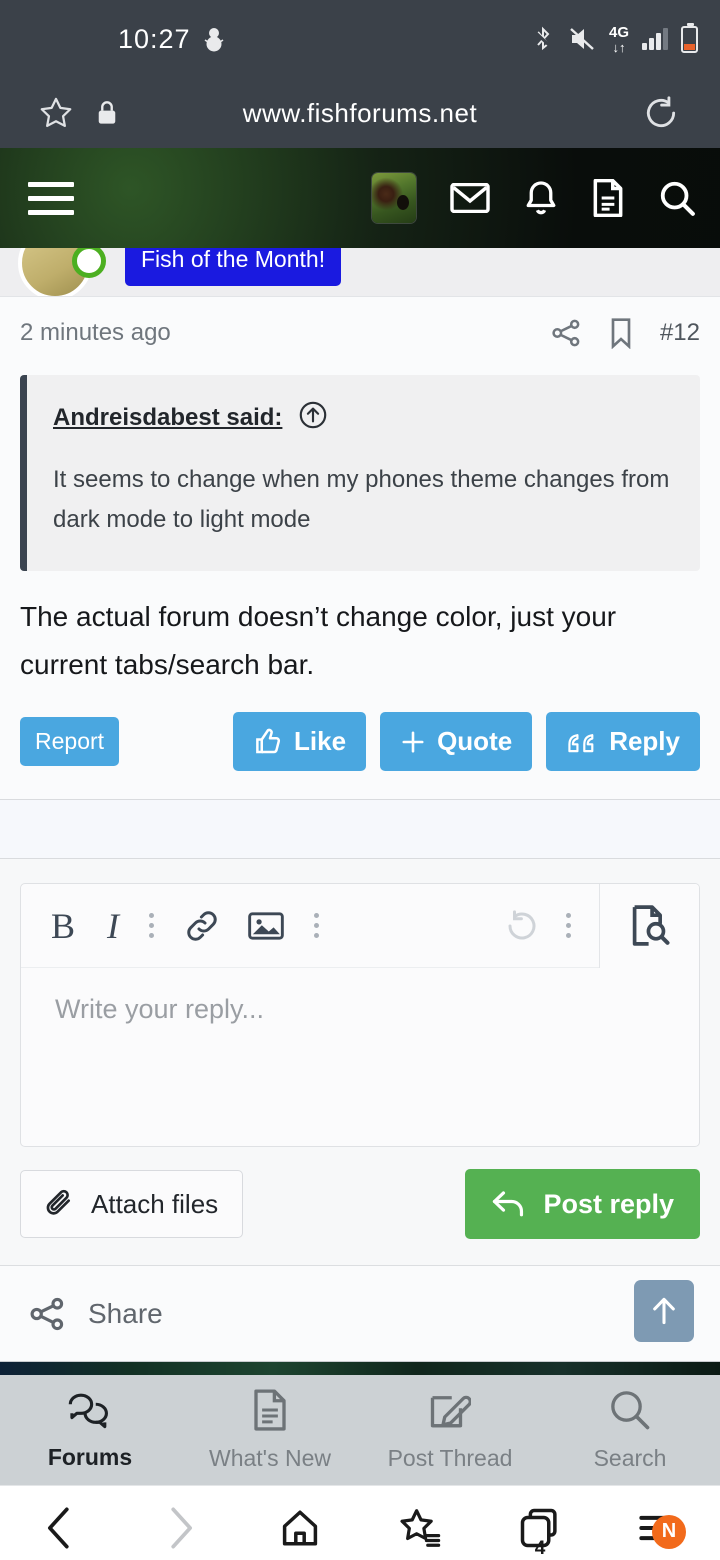 The width and height of the screenshot is (720, 1560). I want to click on pages-icon, so click(608, 198).